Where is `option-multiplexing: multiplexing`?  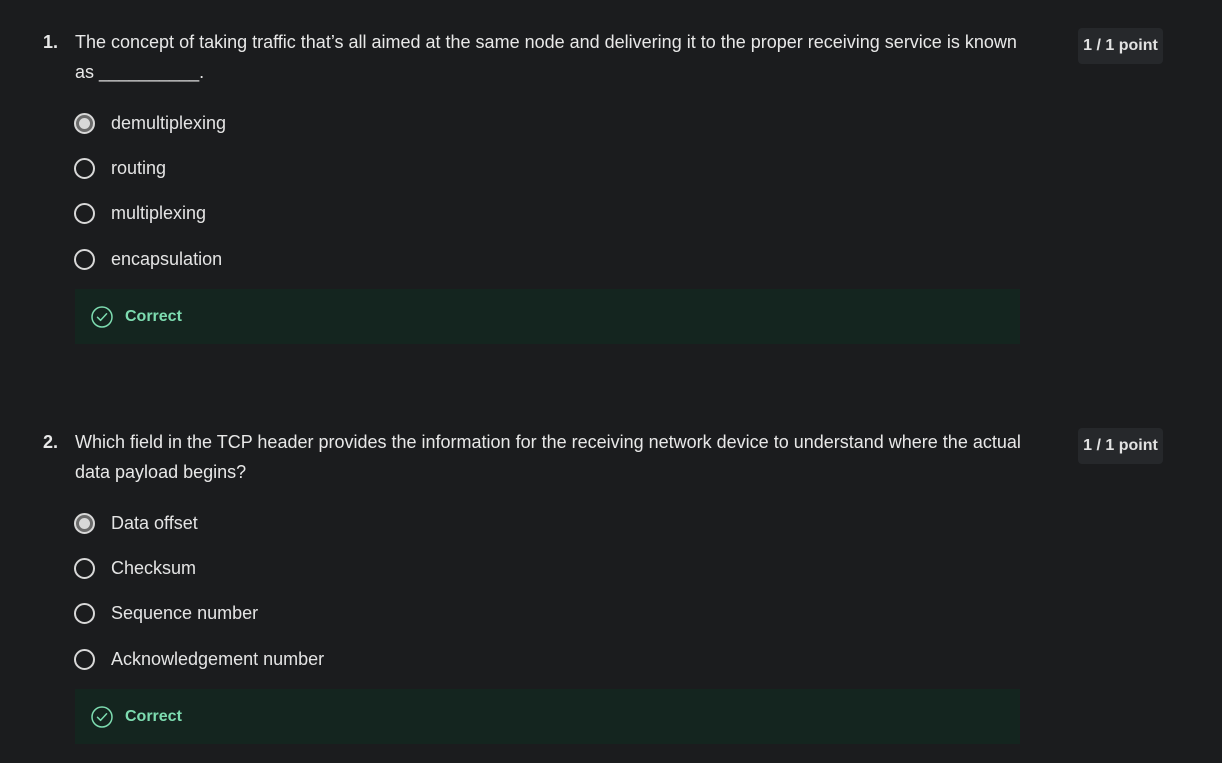
option-multiplexing: multiplexing is located at coordinates (140, 213).